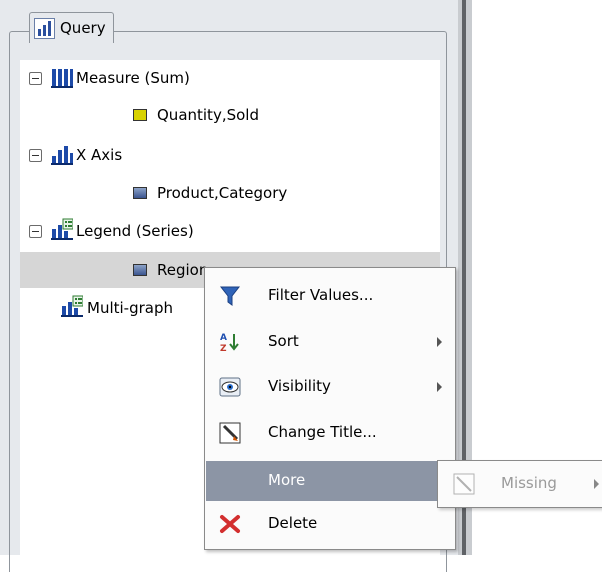 The width and height of the screenshot is (602, 572). Describe the element at coordinates (230, 433) in the screenshot. I see `rename-icon` at that location.